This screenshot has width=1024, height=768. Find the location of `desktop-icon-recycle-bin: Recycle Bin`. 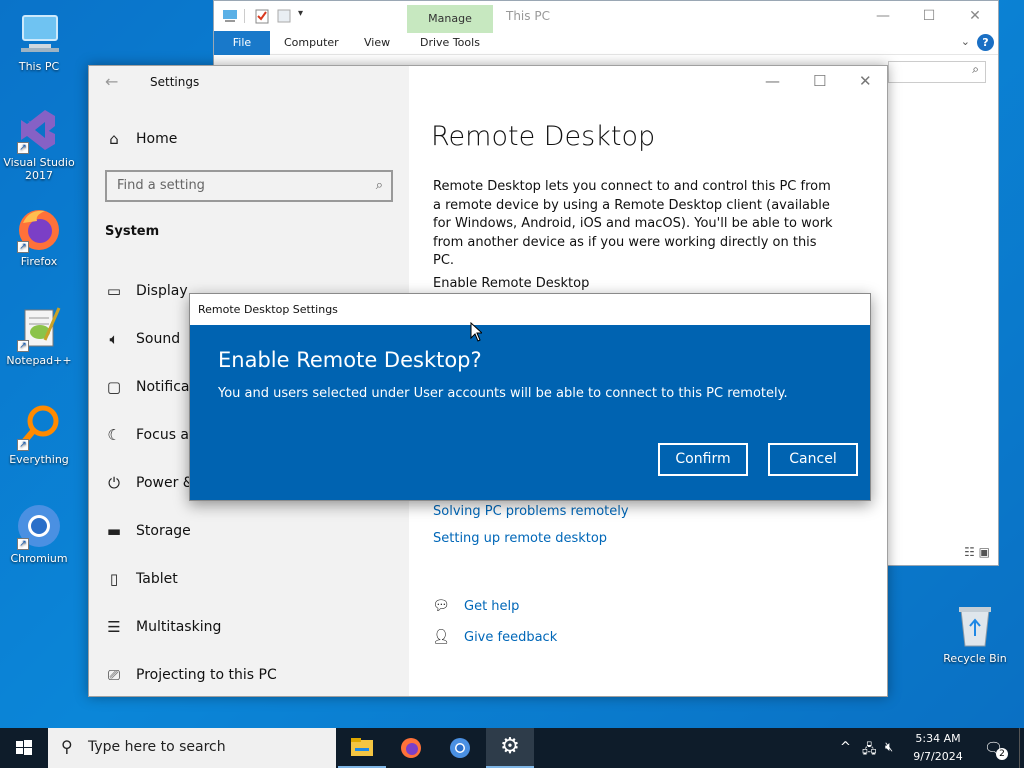

desktop-icon-recycle-bin: Recycle Bin is located at coordinates (975, 633).